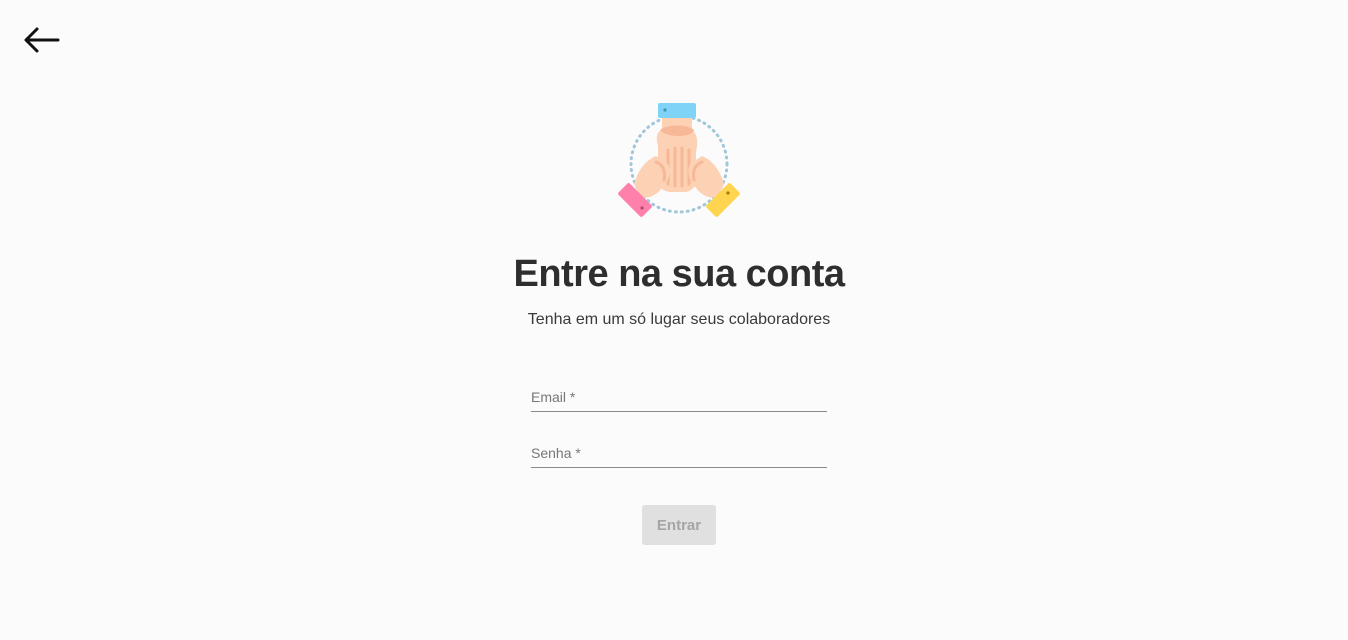  Describe the element at coordinates (679, 319) in the screenshot. I see `page-subtitle: Tenha em um só lugar seus colaboradores` at that location.